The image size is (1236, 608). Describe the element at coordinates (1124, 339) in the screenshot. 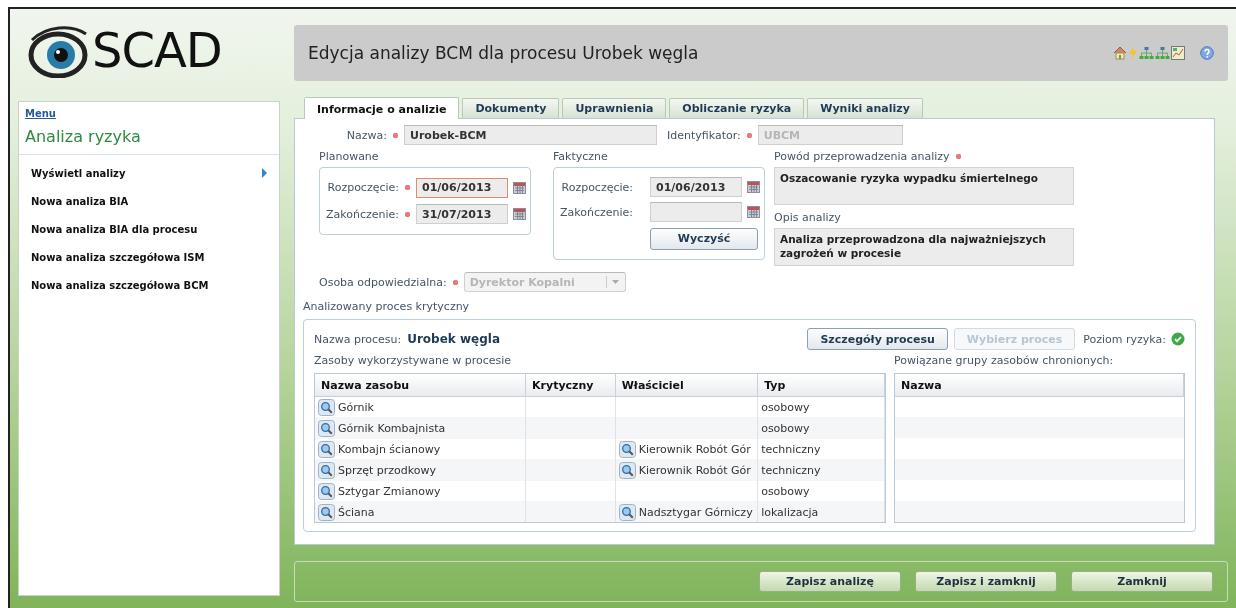

I see `field-label: Poziom ryzyka:` at that location.